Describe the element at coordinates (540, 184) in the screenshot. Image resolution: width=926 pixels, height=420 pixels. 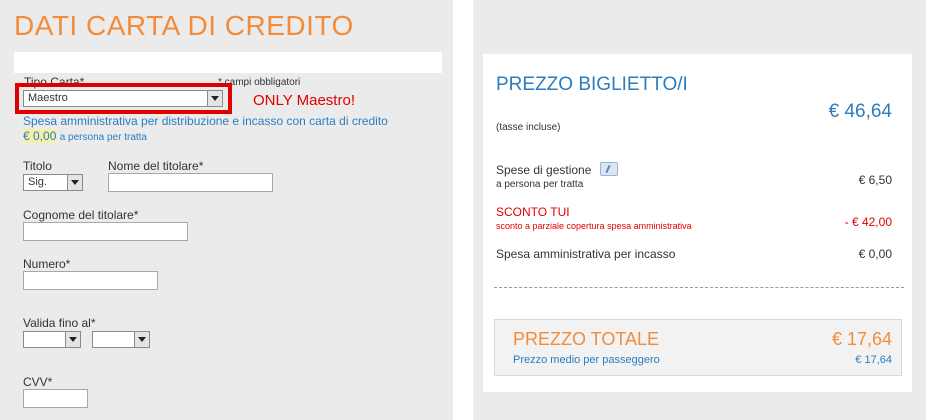
I see `management-fee-sub: a persona per tratta` at that location.